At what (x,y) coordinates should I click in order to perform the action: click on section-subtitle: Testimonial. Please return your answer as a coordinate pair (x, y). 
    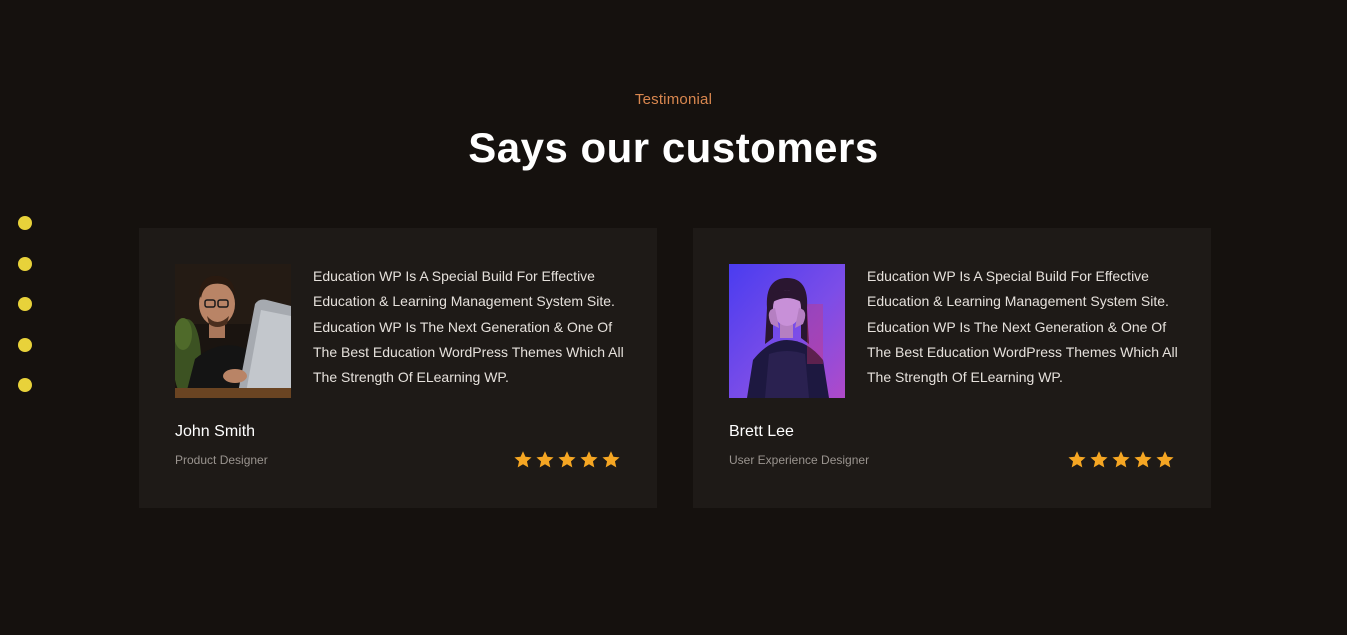
    Looking at the image, I should click on (673, 99).